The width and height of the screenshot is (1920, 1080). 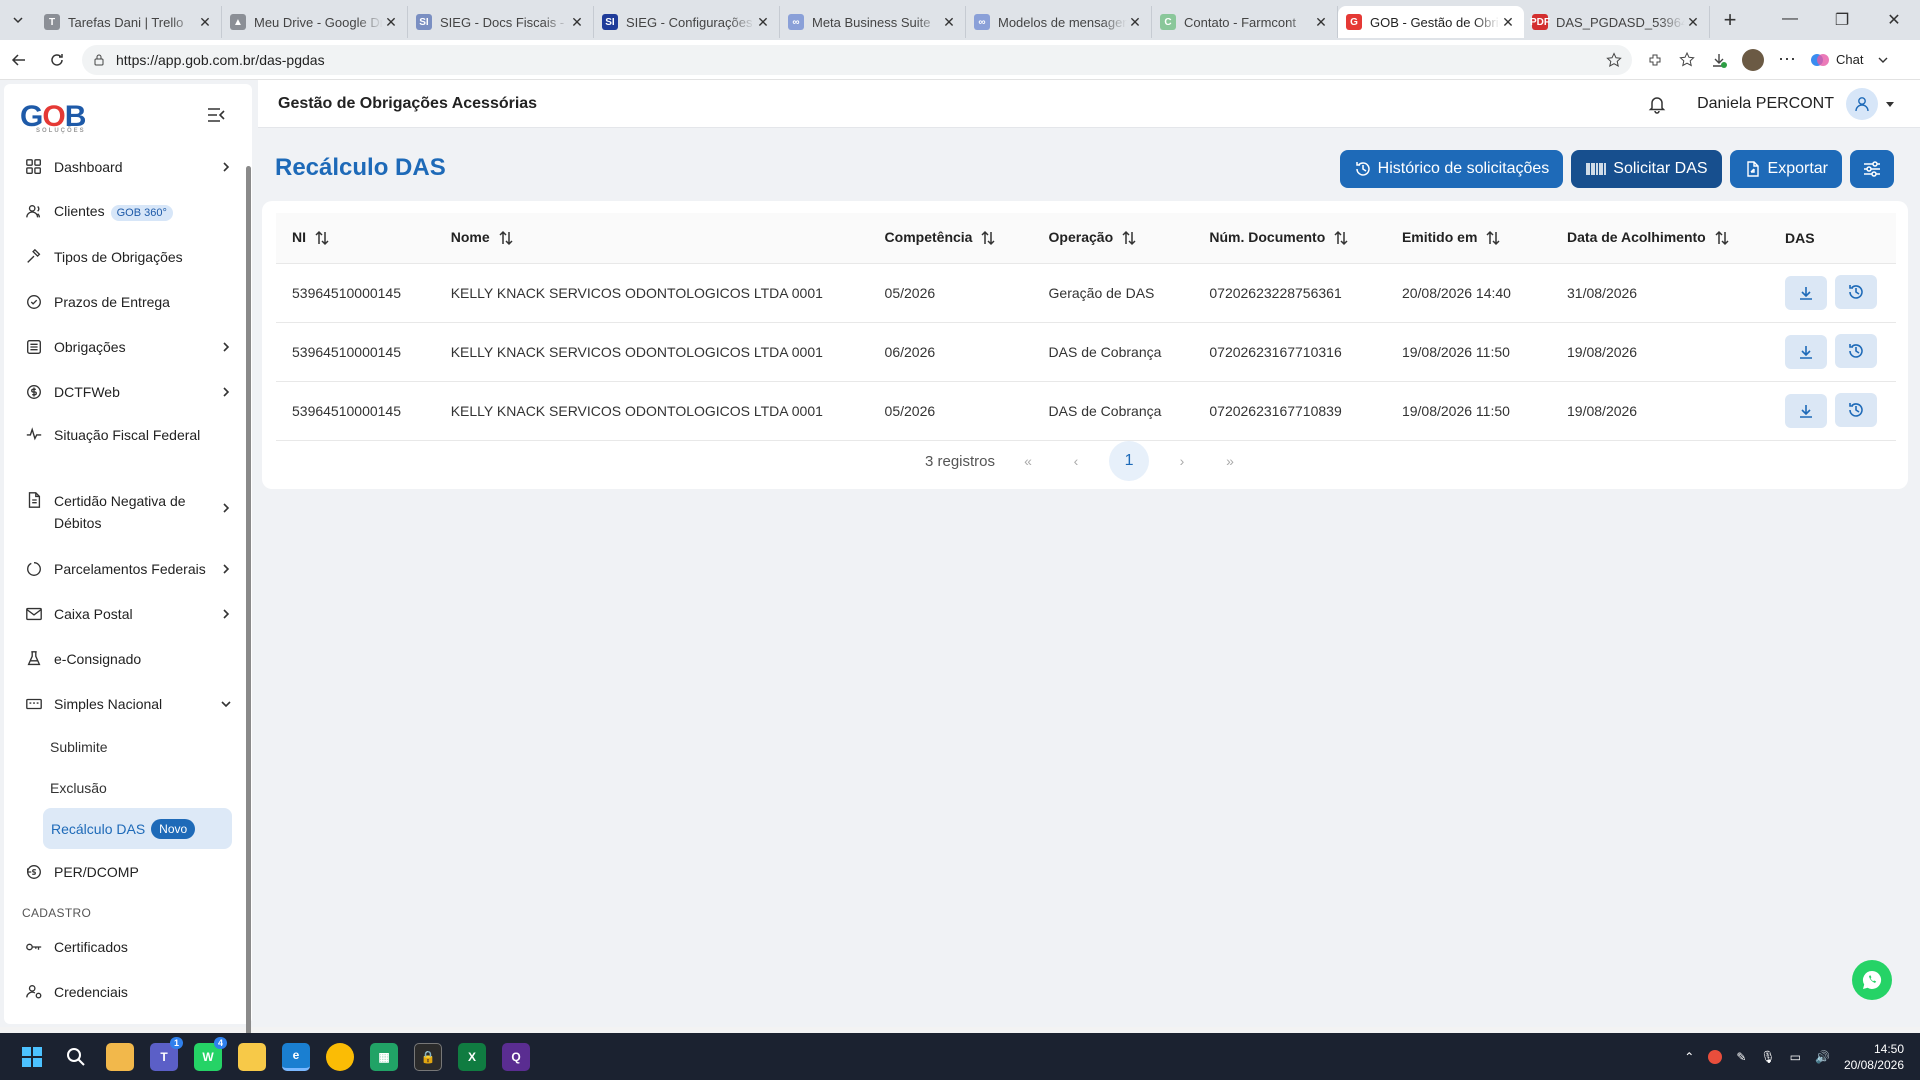 What do you see at coordinates (1451, 169) in the screenshot?
I see `history-requests-button: Histórico de solicitações` at bounding box center [1451, 169].